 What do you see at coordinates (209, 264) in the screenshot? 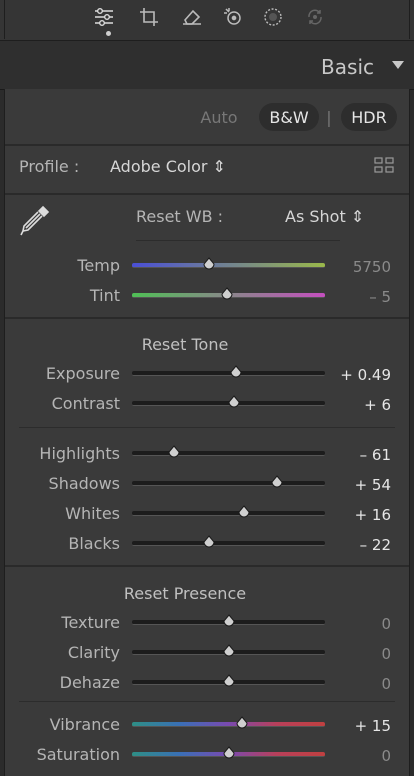
I see `temp-slider-thumb` at bounding box center [209, 264].